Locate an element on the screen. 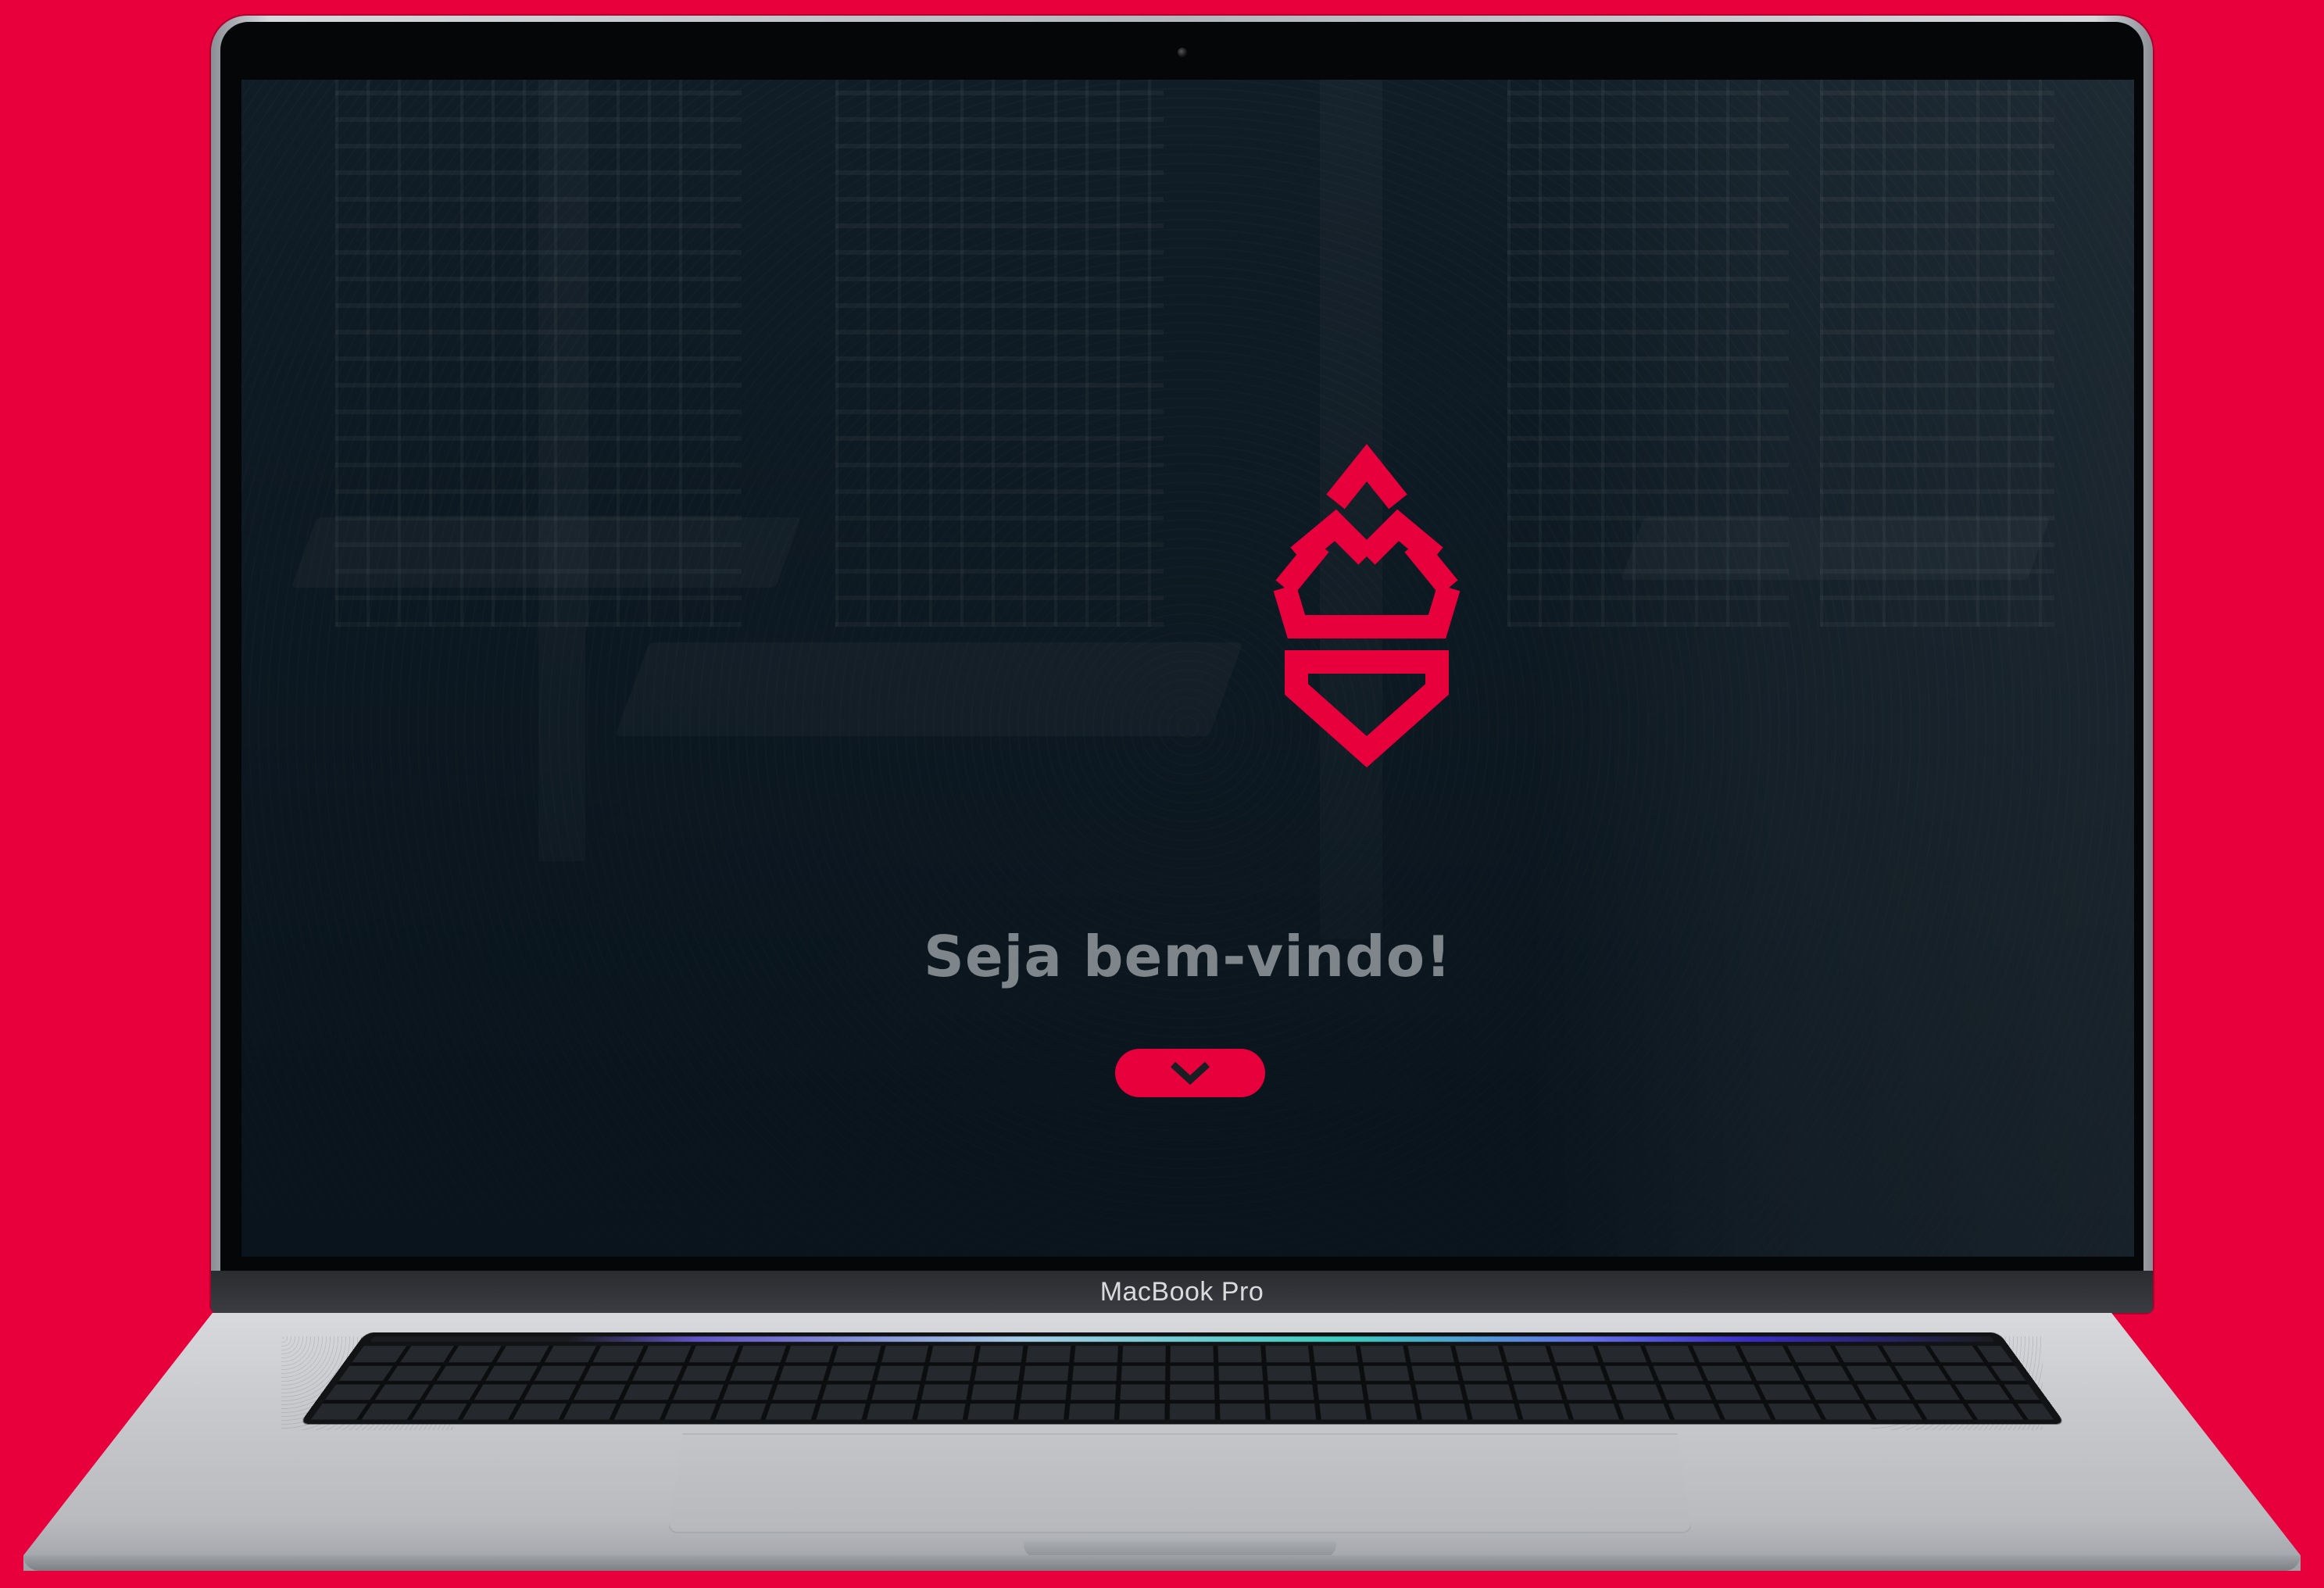 The width and height of the screenshot is (2324, 1588). keyboard-keys is located at coordinates (1182, 1383).